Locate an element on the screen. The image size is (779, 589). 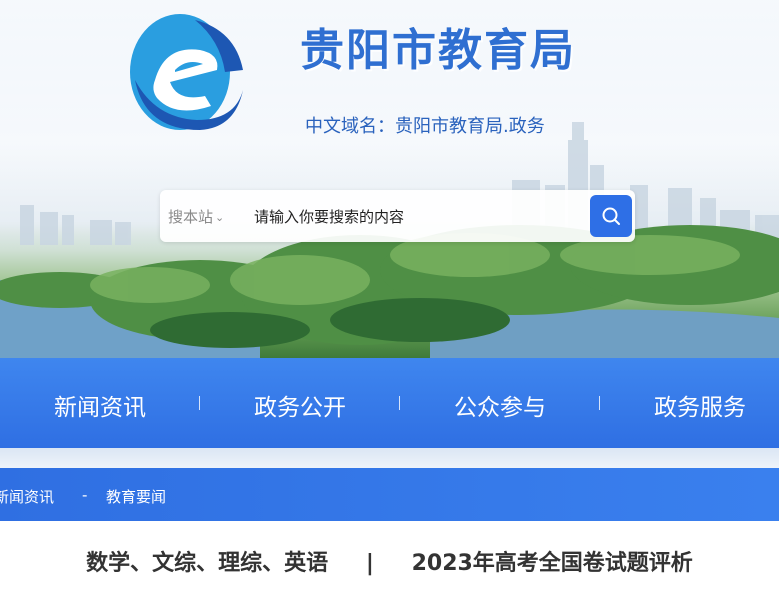
chevron-down-icon: ⌄ is located at coordinates (220, 217).